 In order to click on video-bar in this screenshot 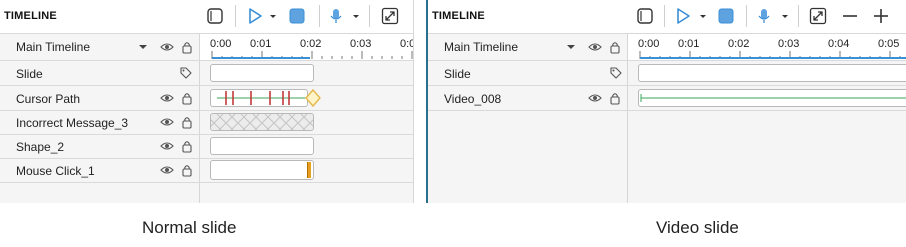, I will do `click(772, 98)`.